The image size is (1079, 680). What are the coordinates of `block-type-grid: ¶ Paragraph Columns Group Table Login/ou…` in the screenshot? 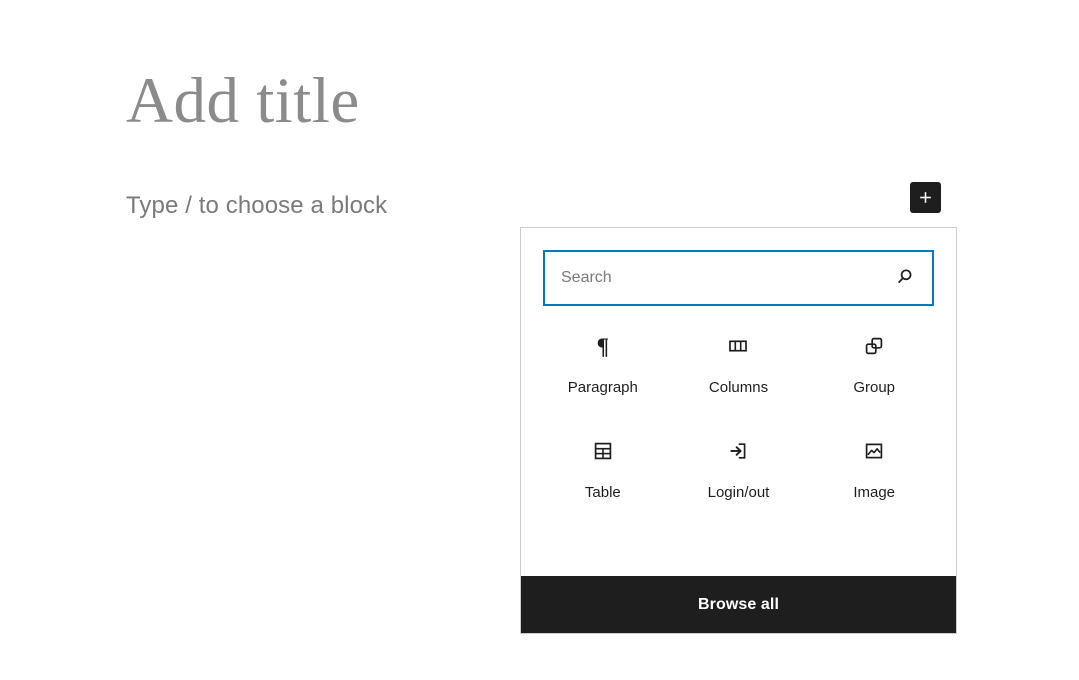 It's located at (738, 415).